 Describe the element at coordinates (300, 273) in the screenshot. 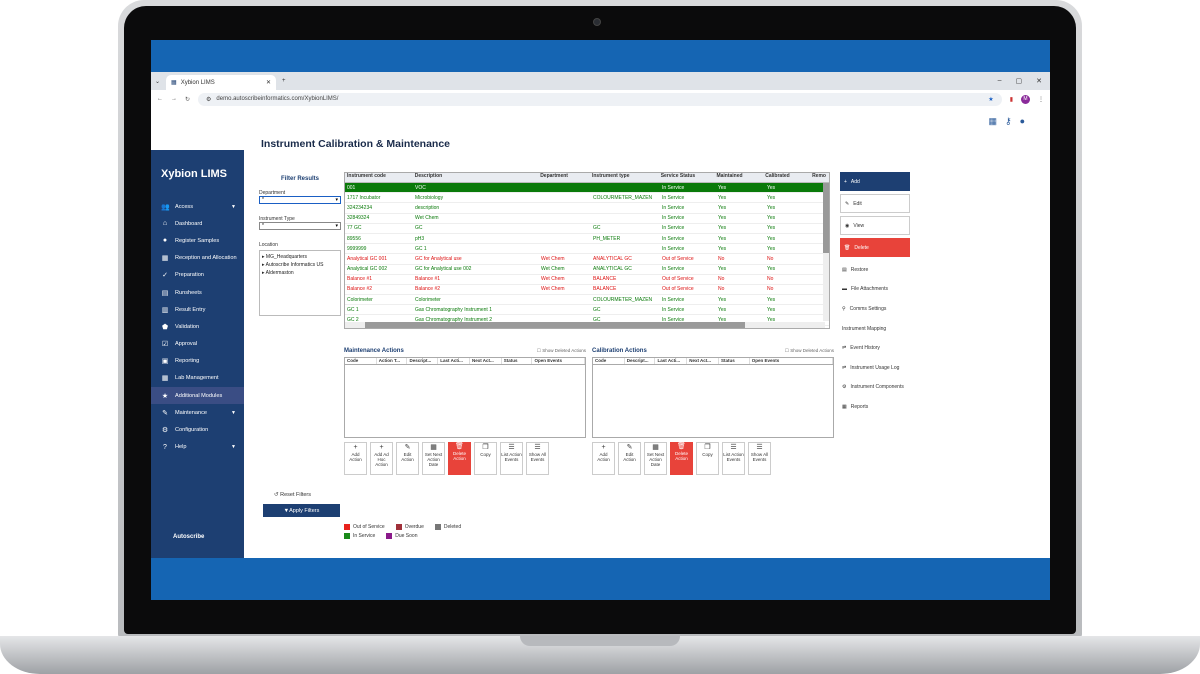

I see `location-item: ▸ Aldermaston` at that location.